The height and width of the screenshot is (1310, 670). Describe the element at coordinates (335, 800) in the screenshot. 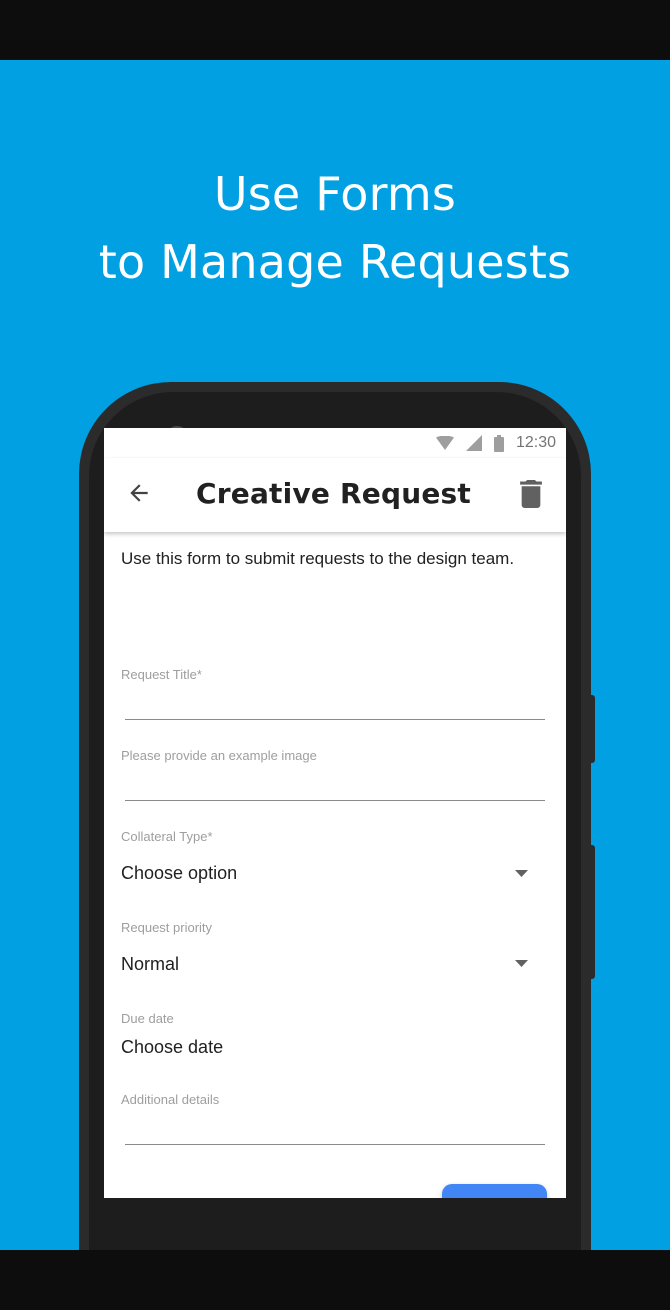

I see `example-image-underline` at that location.